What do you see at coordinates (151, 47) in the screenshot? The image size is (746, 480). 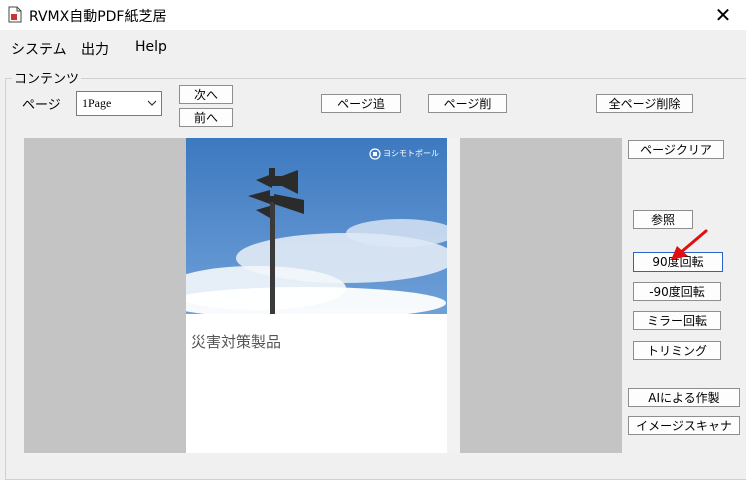 I see `menu-help: Help` at bounding box center [151, 47].